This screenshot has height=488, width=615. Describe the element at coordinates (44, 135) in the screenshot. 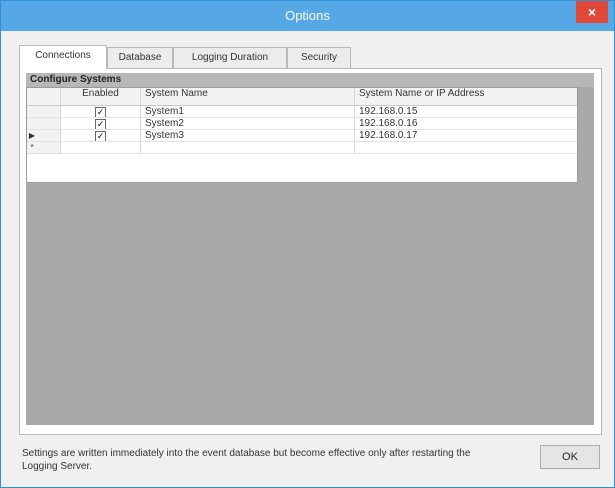

I see `row-header: ▶` at that location.